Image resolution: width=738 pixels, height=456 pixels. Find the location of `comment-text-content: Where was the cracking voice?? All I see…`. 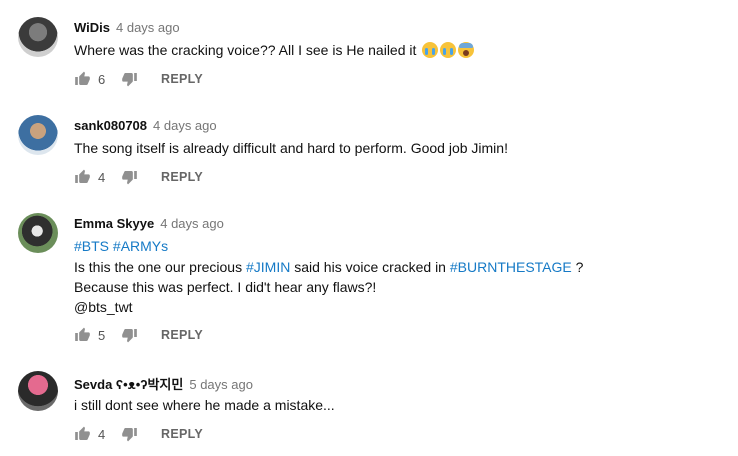

comment-text-content: Where was the cracking voice?? All I see… is located at coordinates (245, 50).